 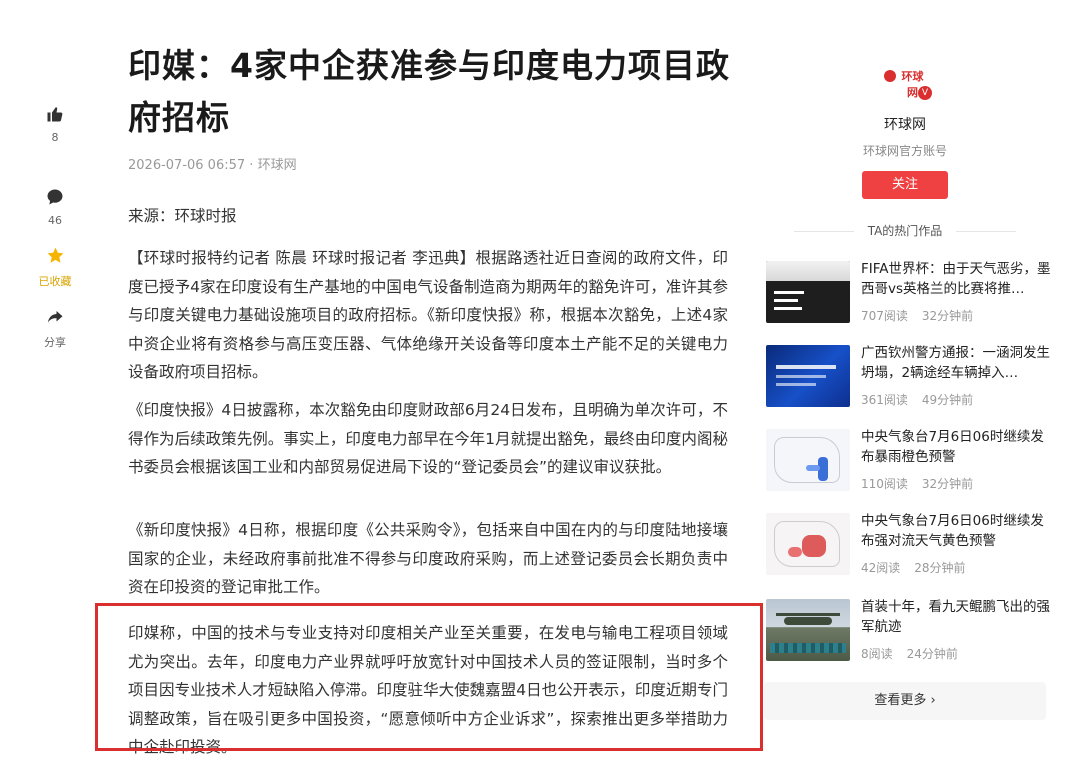 I want to click on view-more-button: 查看更多 ›, so click(x=905, y=701).